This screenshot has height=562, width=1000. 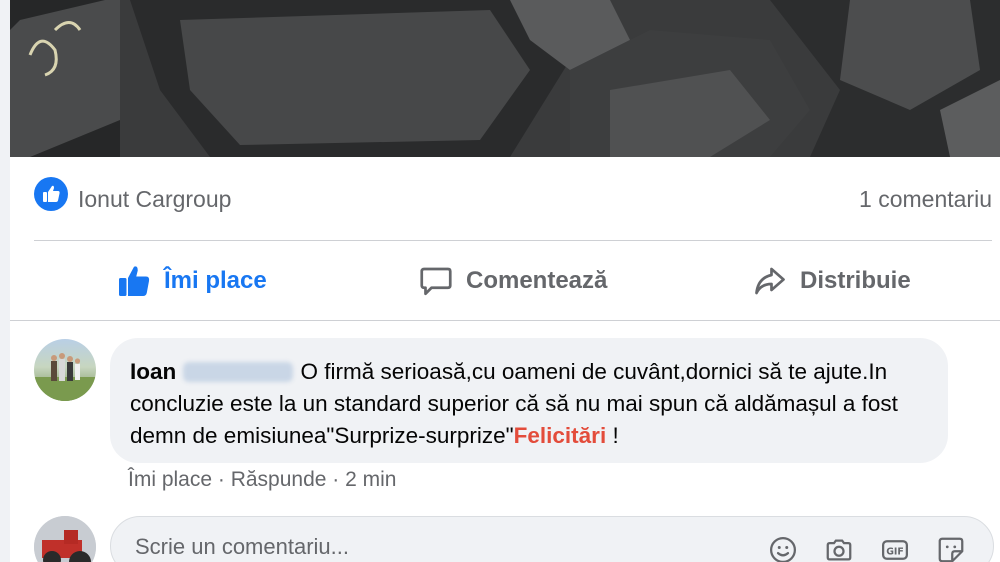 What do you see at coordinates (154, 199) in the screenshot?
I see `reaction-names: Ionut Cargroup` at bounding box center [154, 199].